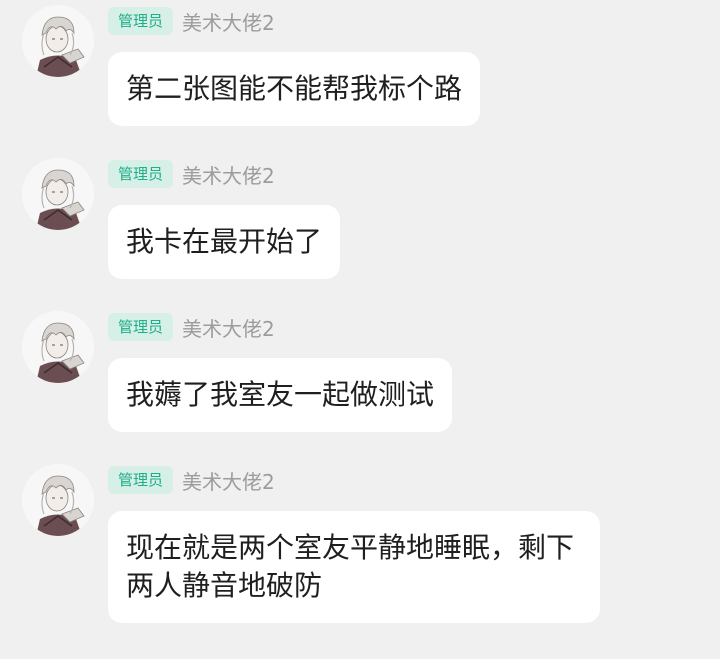 Image resolution: width=720 pixels, height=659 pixels. What do you see at coordinates (354, 567) in the screenshot?
I see `message-bubble: 现在就是两个室友平静地睡眠，剩下两人静音地破防` at bounding box center [354, 567].